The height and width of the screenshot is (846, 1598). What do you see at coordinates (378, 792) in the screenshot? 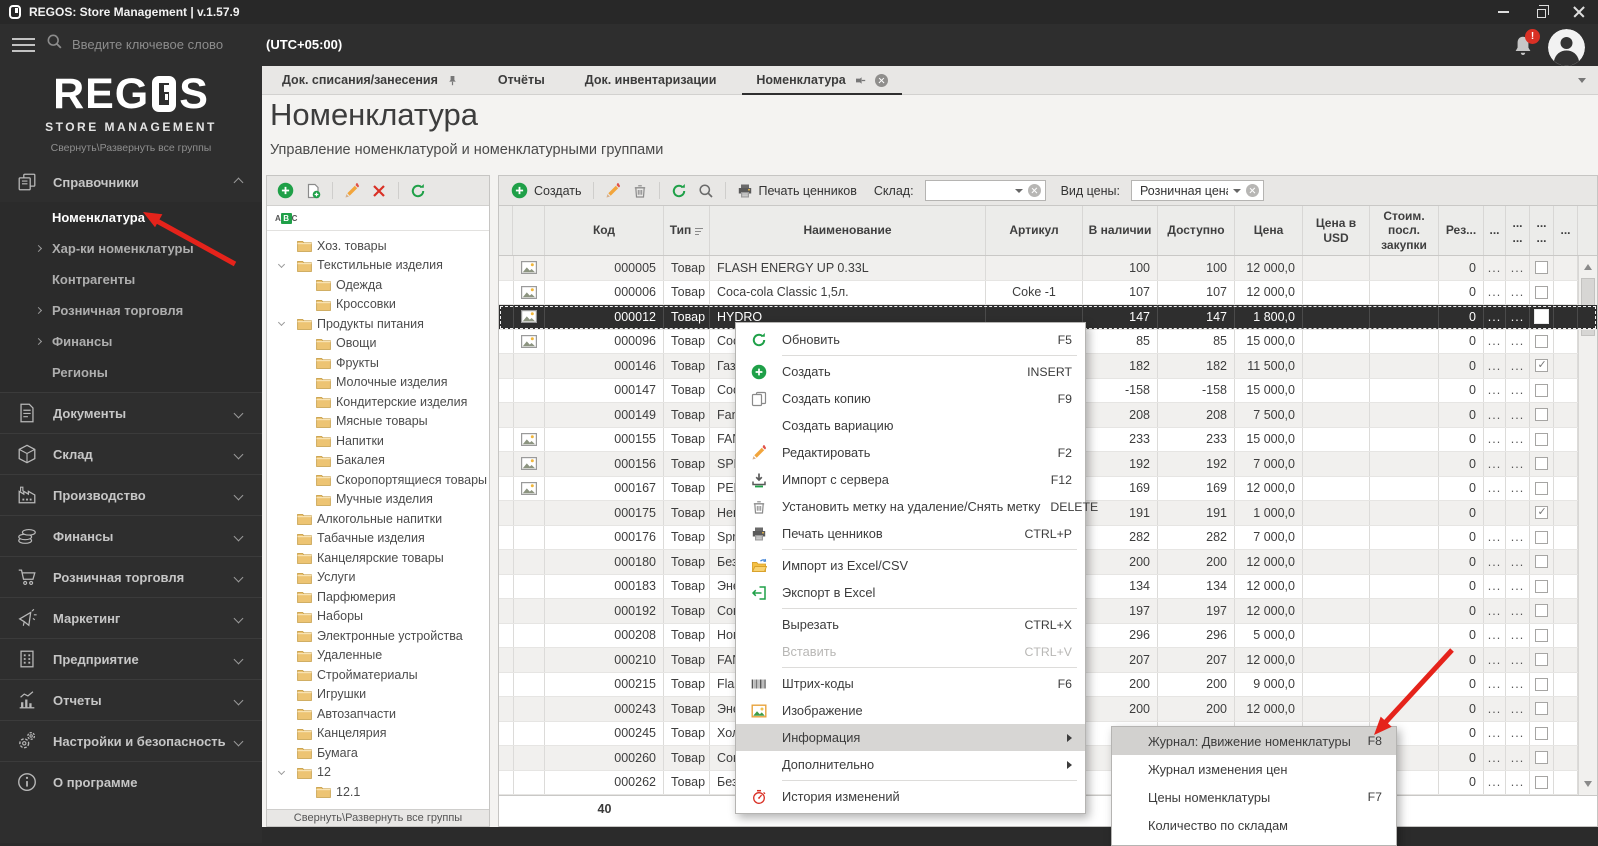
I see `tree-item-12.1: 12.1` at bounding box center [378, 792].